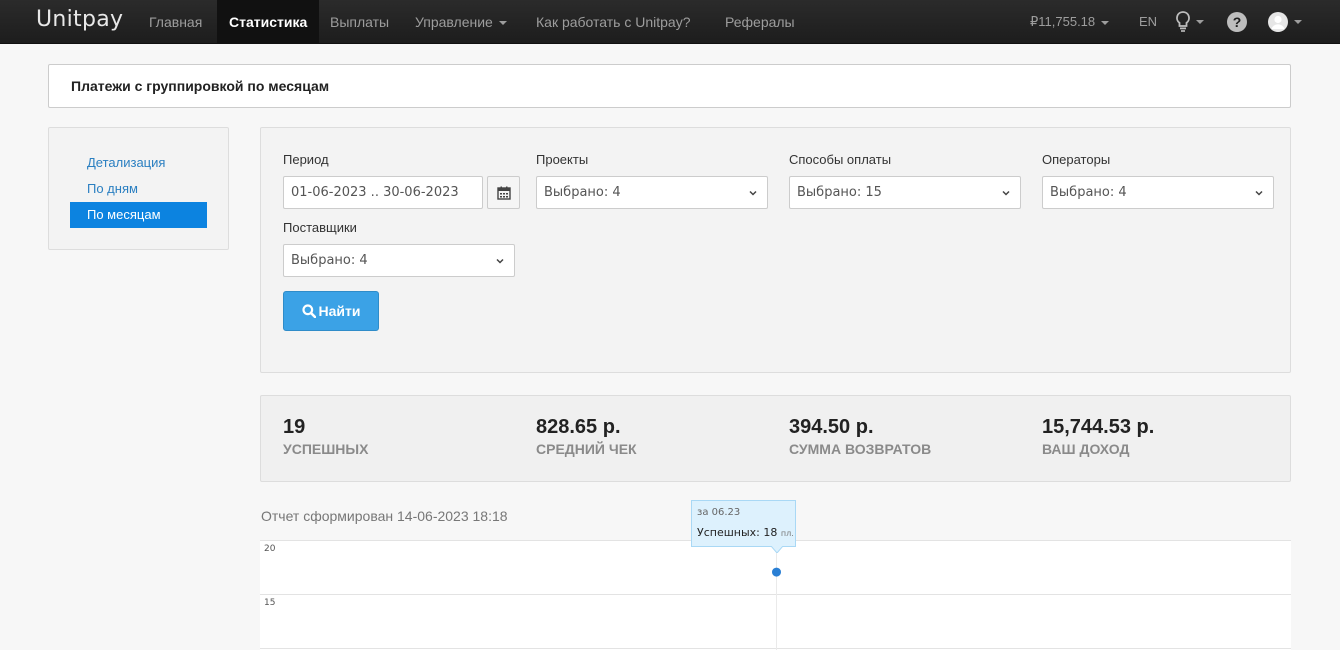 The height and width of the screenshot is (650, 1340). Describe the element at coordinates (325, 436) in the screenshot. I see `stat-successful: 19 УСПЕШНЫХ` at that location.